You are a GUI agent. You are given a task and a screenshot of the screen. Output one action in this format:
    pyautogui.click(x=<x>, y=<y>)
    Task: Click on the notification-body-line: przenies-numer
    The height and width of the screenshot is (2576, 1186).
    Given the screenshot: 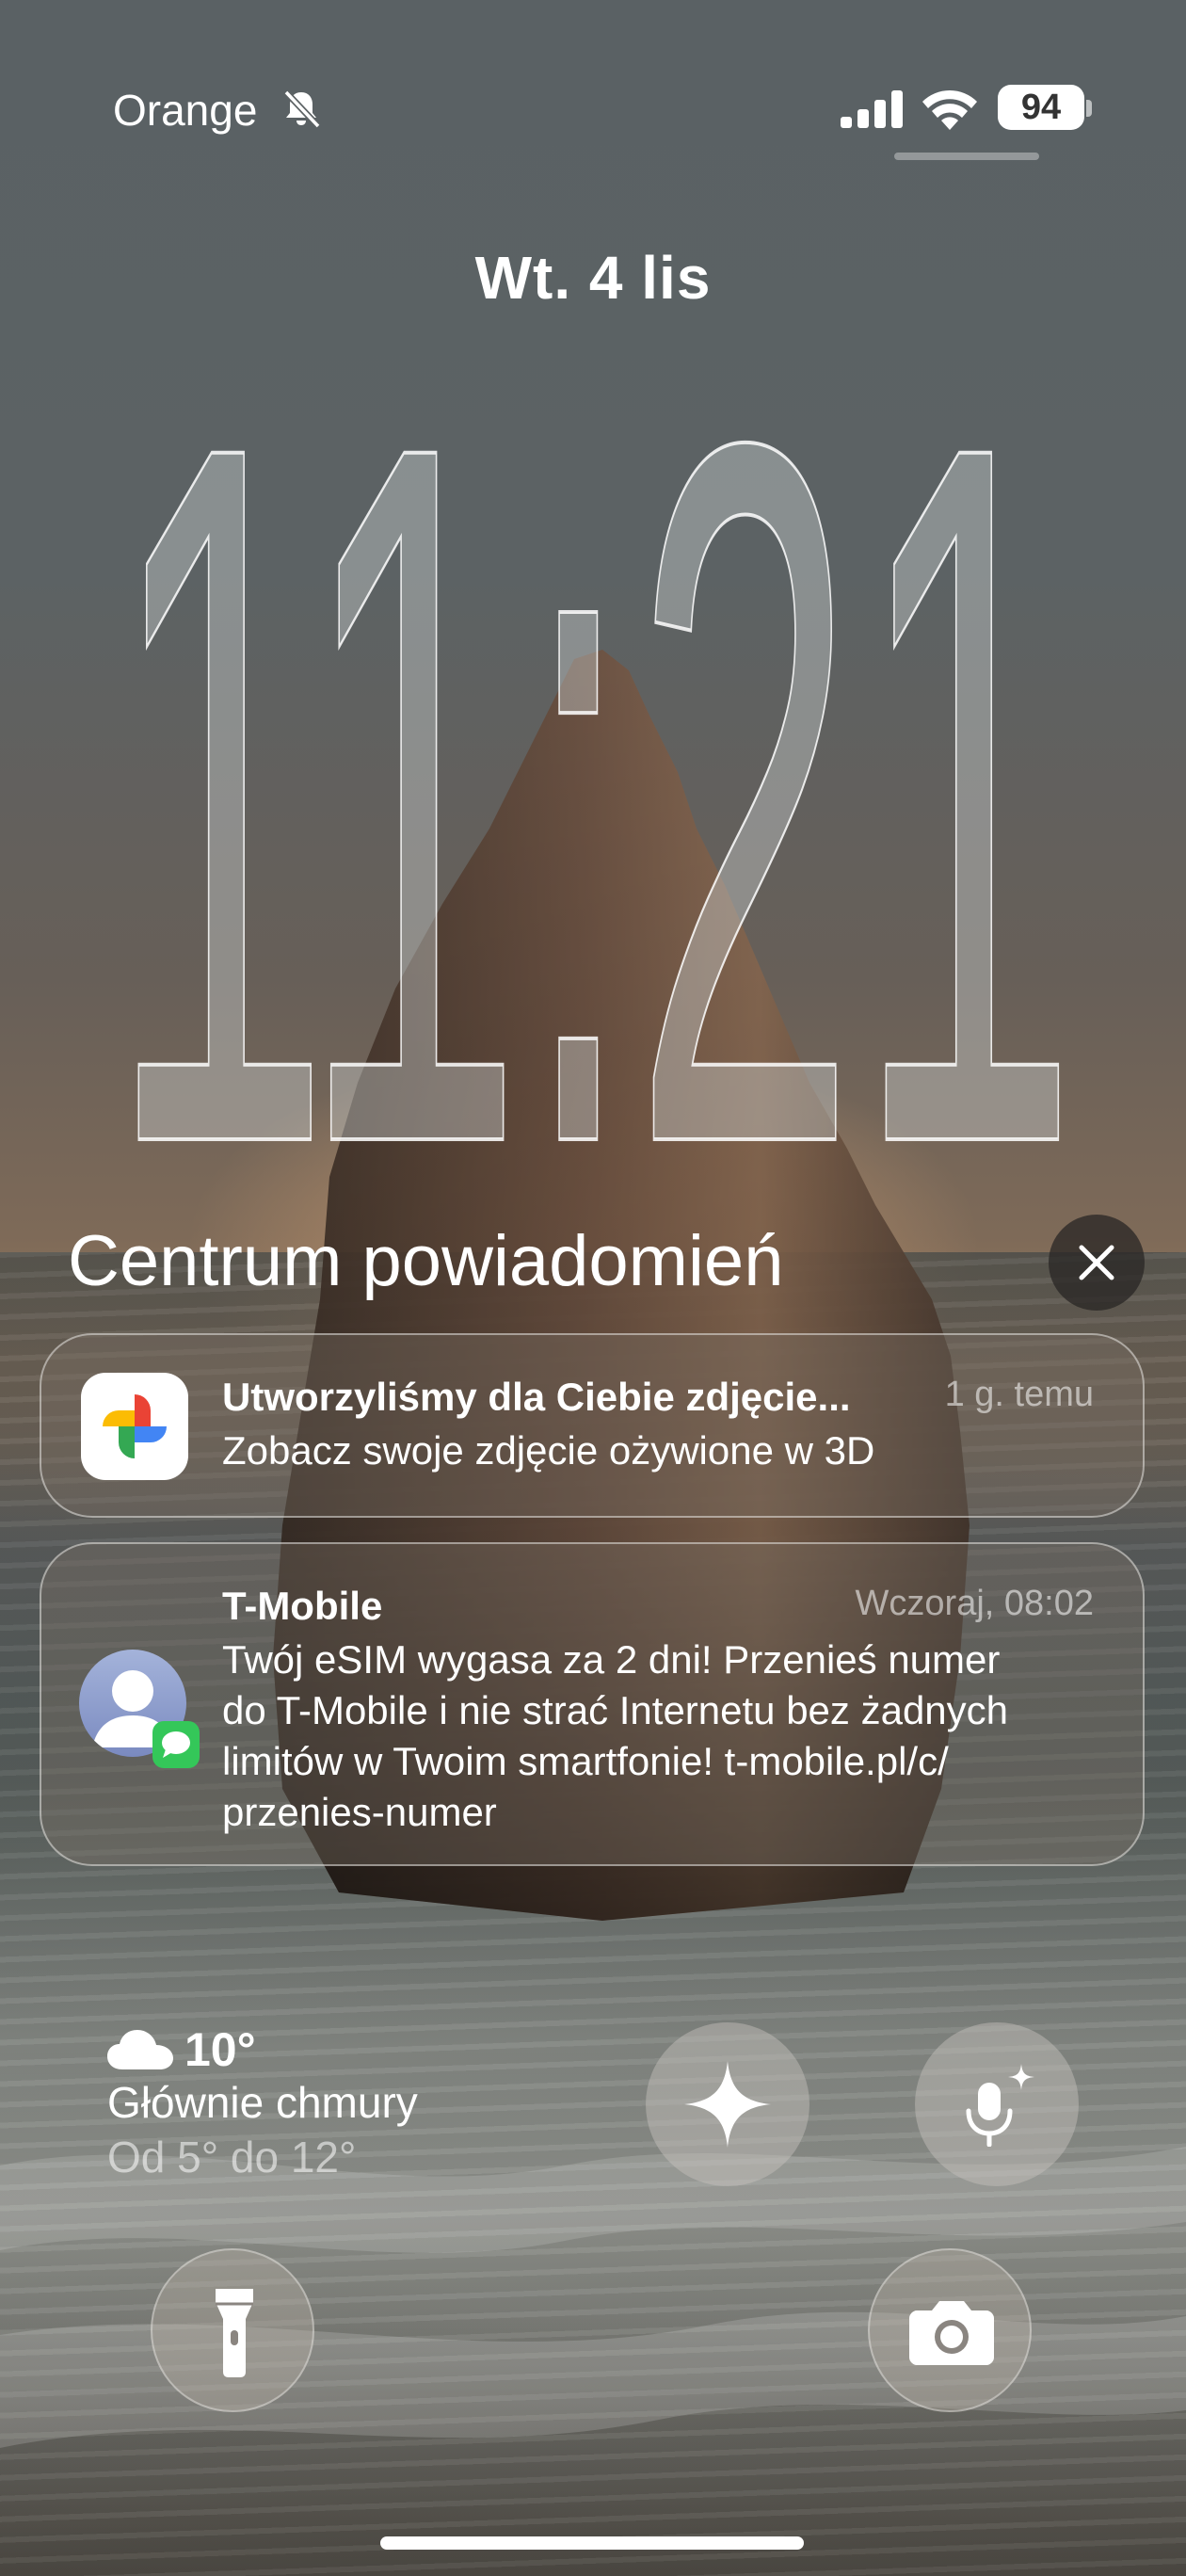 What is the action you would take?
    pyautogui.click(x=359, y=1812)
    